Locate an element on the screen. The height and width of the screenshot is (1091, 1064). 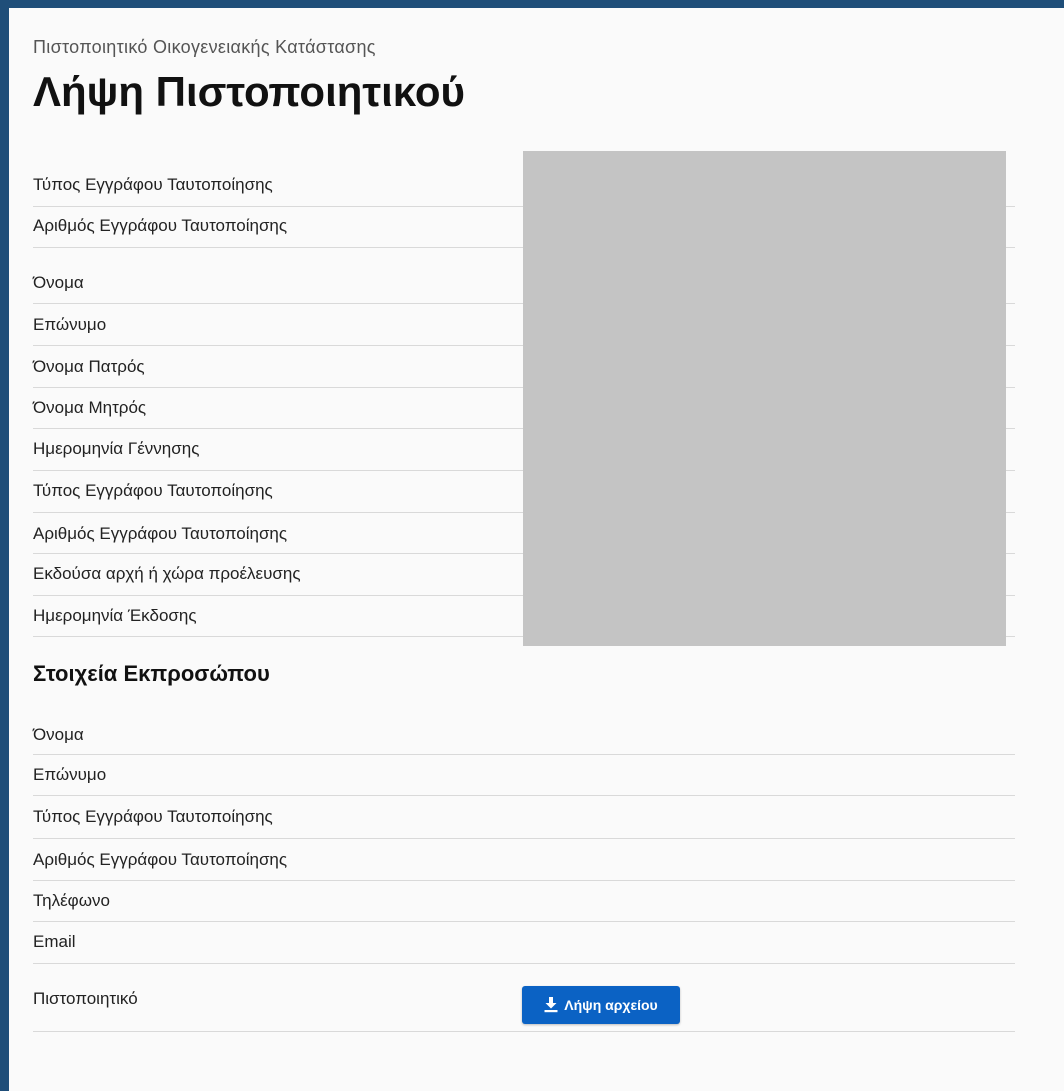
detail-row: Αριθμός Εγγράφου Ταυτοποίησης is located at coordinates (524, 860).